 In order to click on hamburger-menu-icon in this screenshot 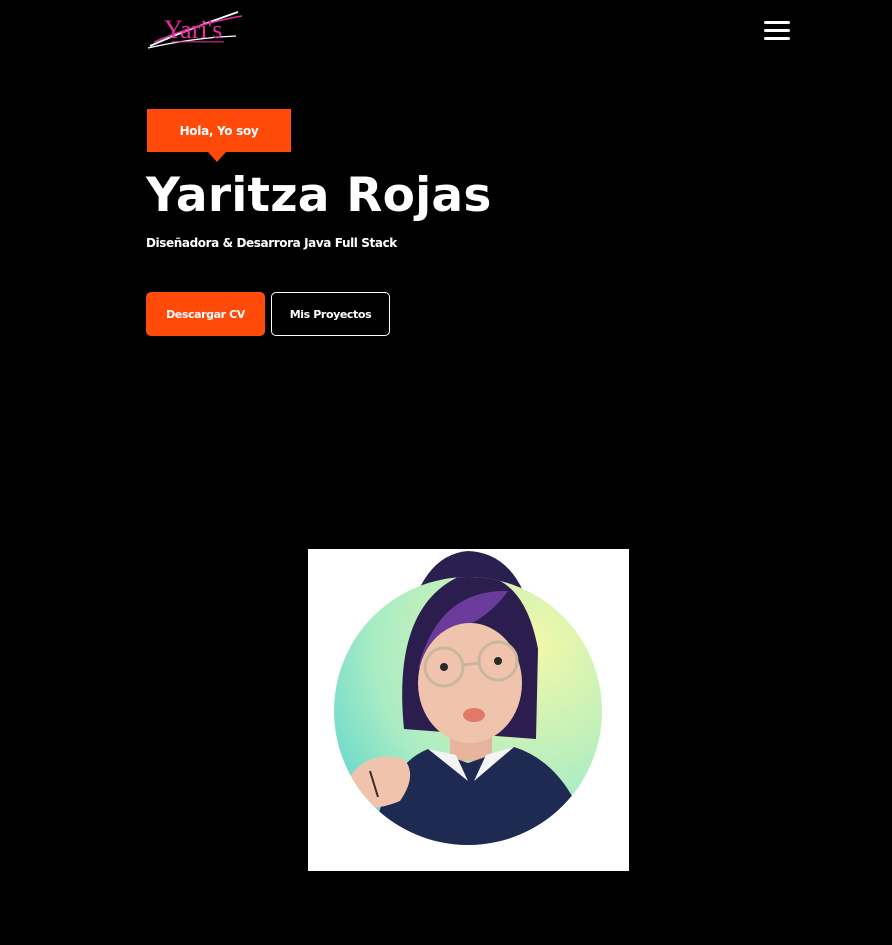, I will do `click(777, 31)`.